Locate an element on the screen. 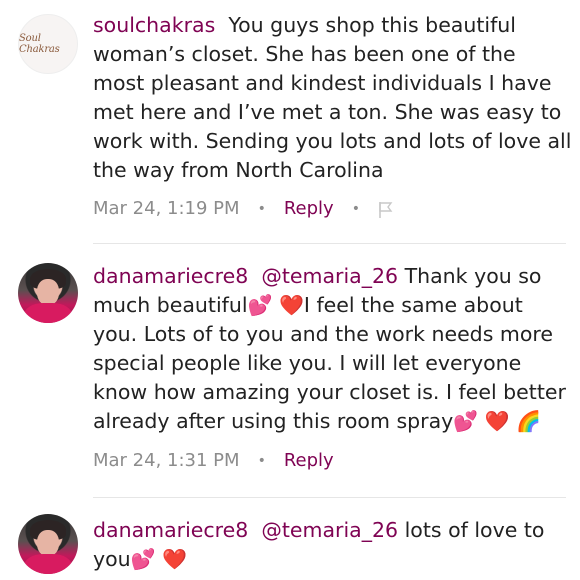 This screenshot has height=580, width=580. comment-meta: Mar 24, 1:19 PM • Reply • is located at coordinates (243, 208).